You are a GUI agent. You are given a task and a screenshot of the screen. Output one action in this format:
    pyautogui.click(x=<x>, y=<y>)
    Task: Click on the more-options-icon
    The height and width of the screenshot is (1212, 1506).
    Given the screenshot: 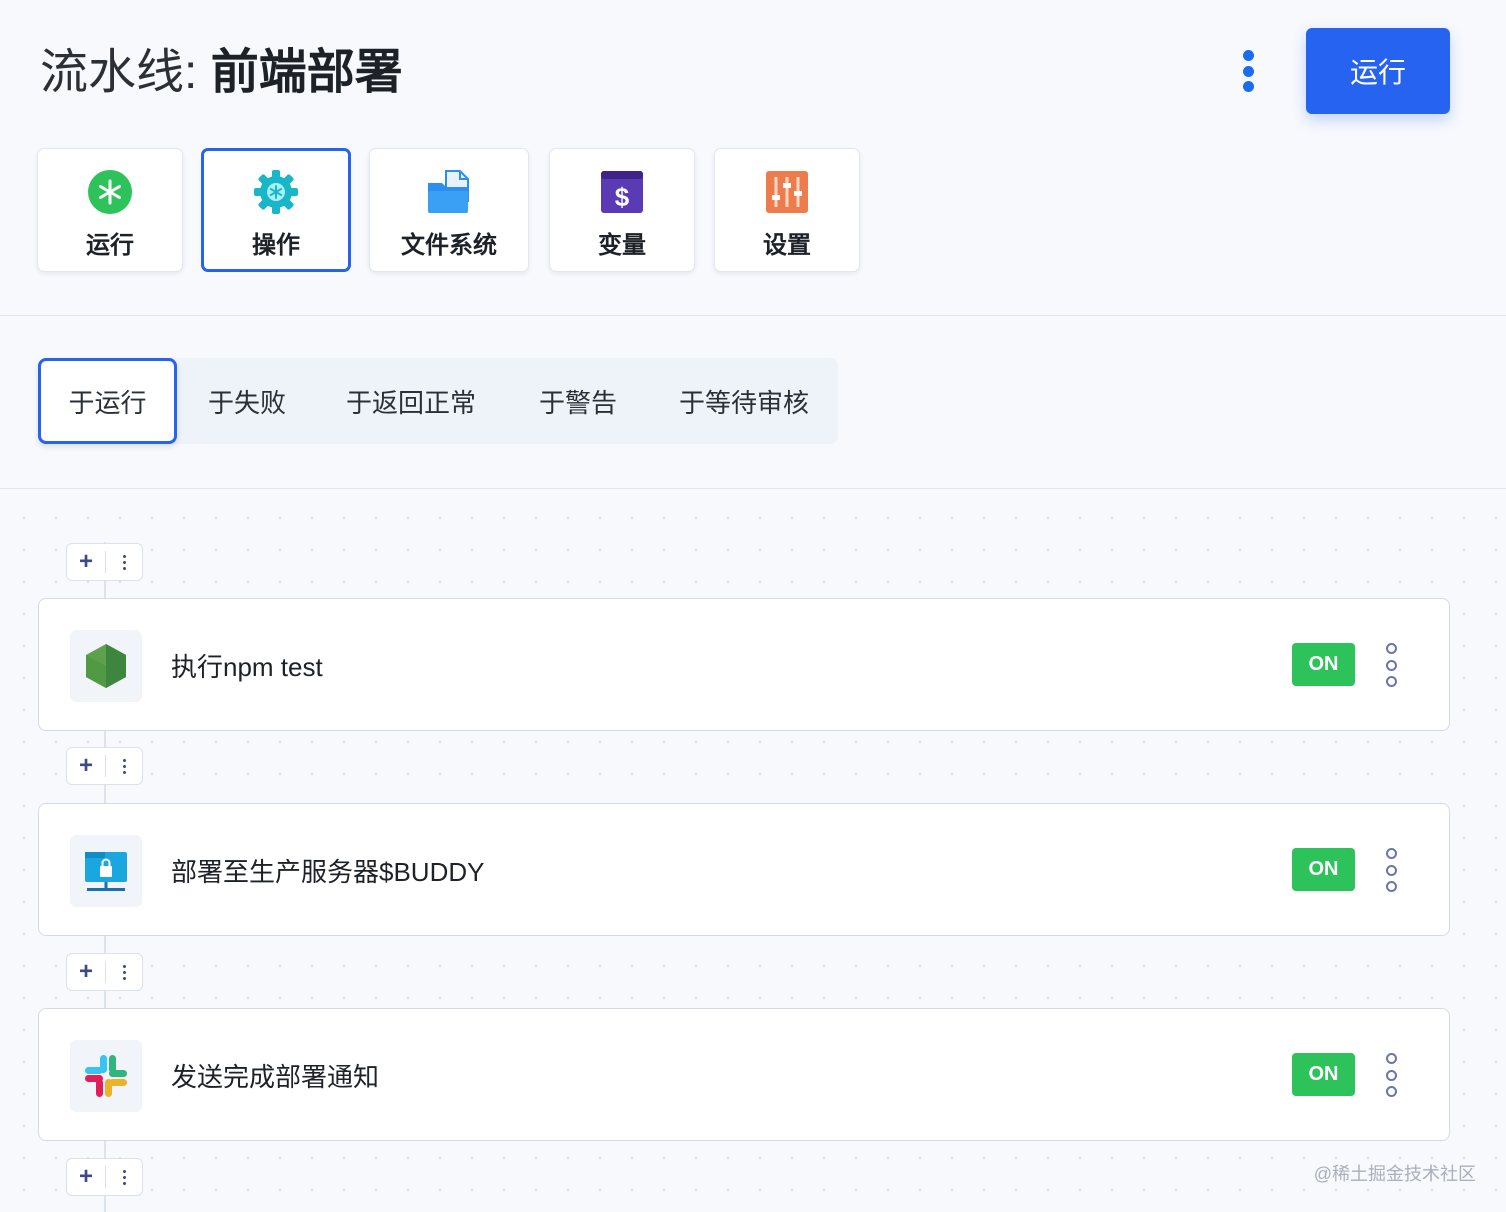 What is the action you would take?
    pyautogui.click(x=1248, y=71)
    